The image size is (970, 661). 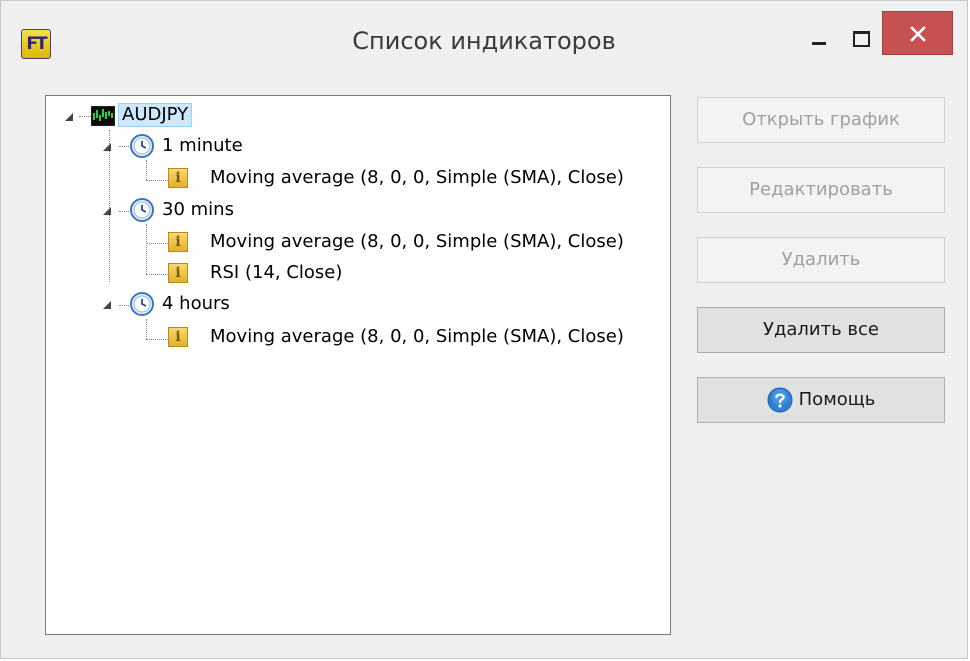 I want to click on tree-node-label-group: 1 minute, so click(x=202, y=146).